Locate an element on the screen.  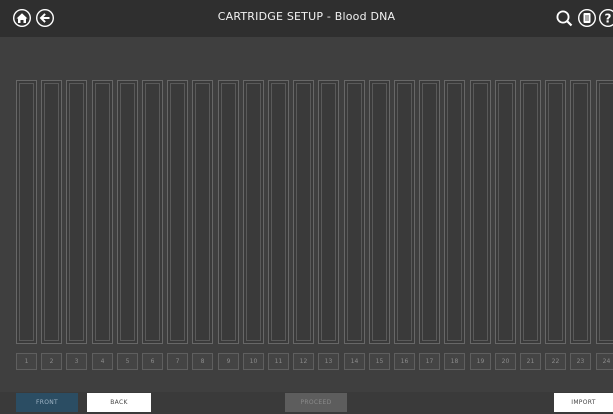
slot-number-label: 13 is located at coordinates (328, 361).